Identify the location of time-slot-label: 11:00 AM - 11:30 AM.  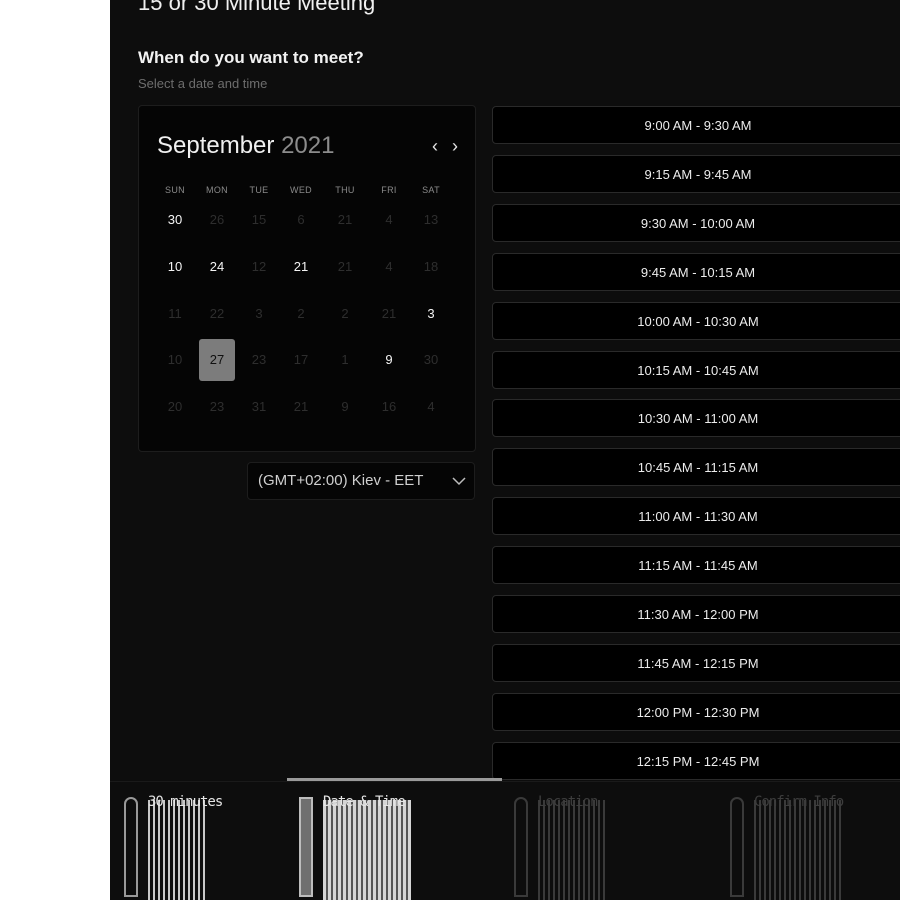
(698, 517).